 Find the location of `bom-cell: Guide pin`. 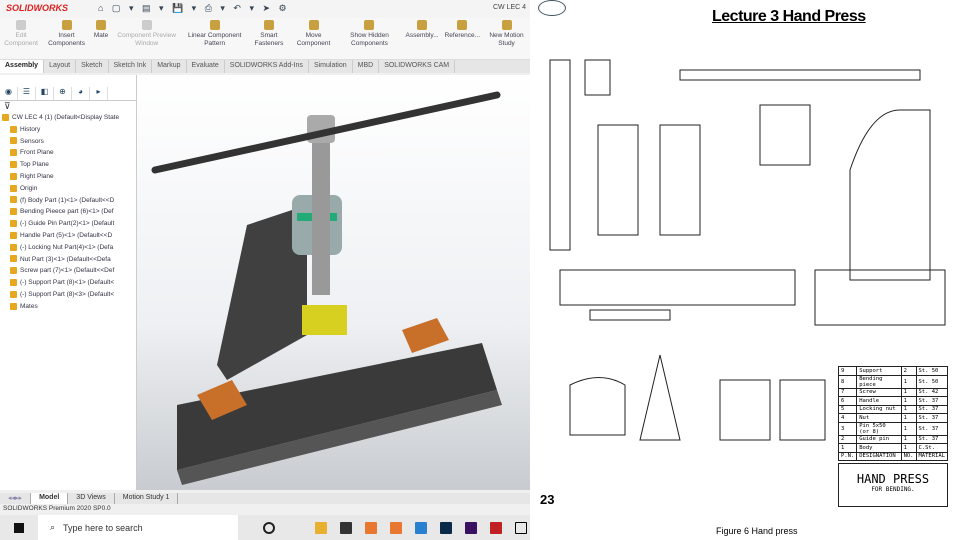

bom-cell: Guide pin is located at coordinates (879, 439).